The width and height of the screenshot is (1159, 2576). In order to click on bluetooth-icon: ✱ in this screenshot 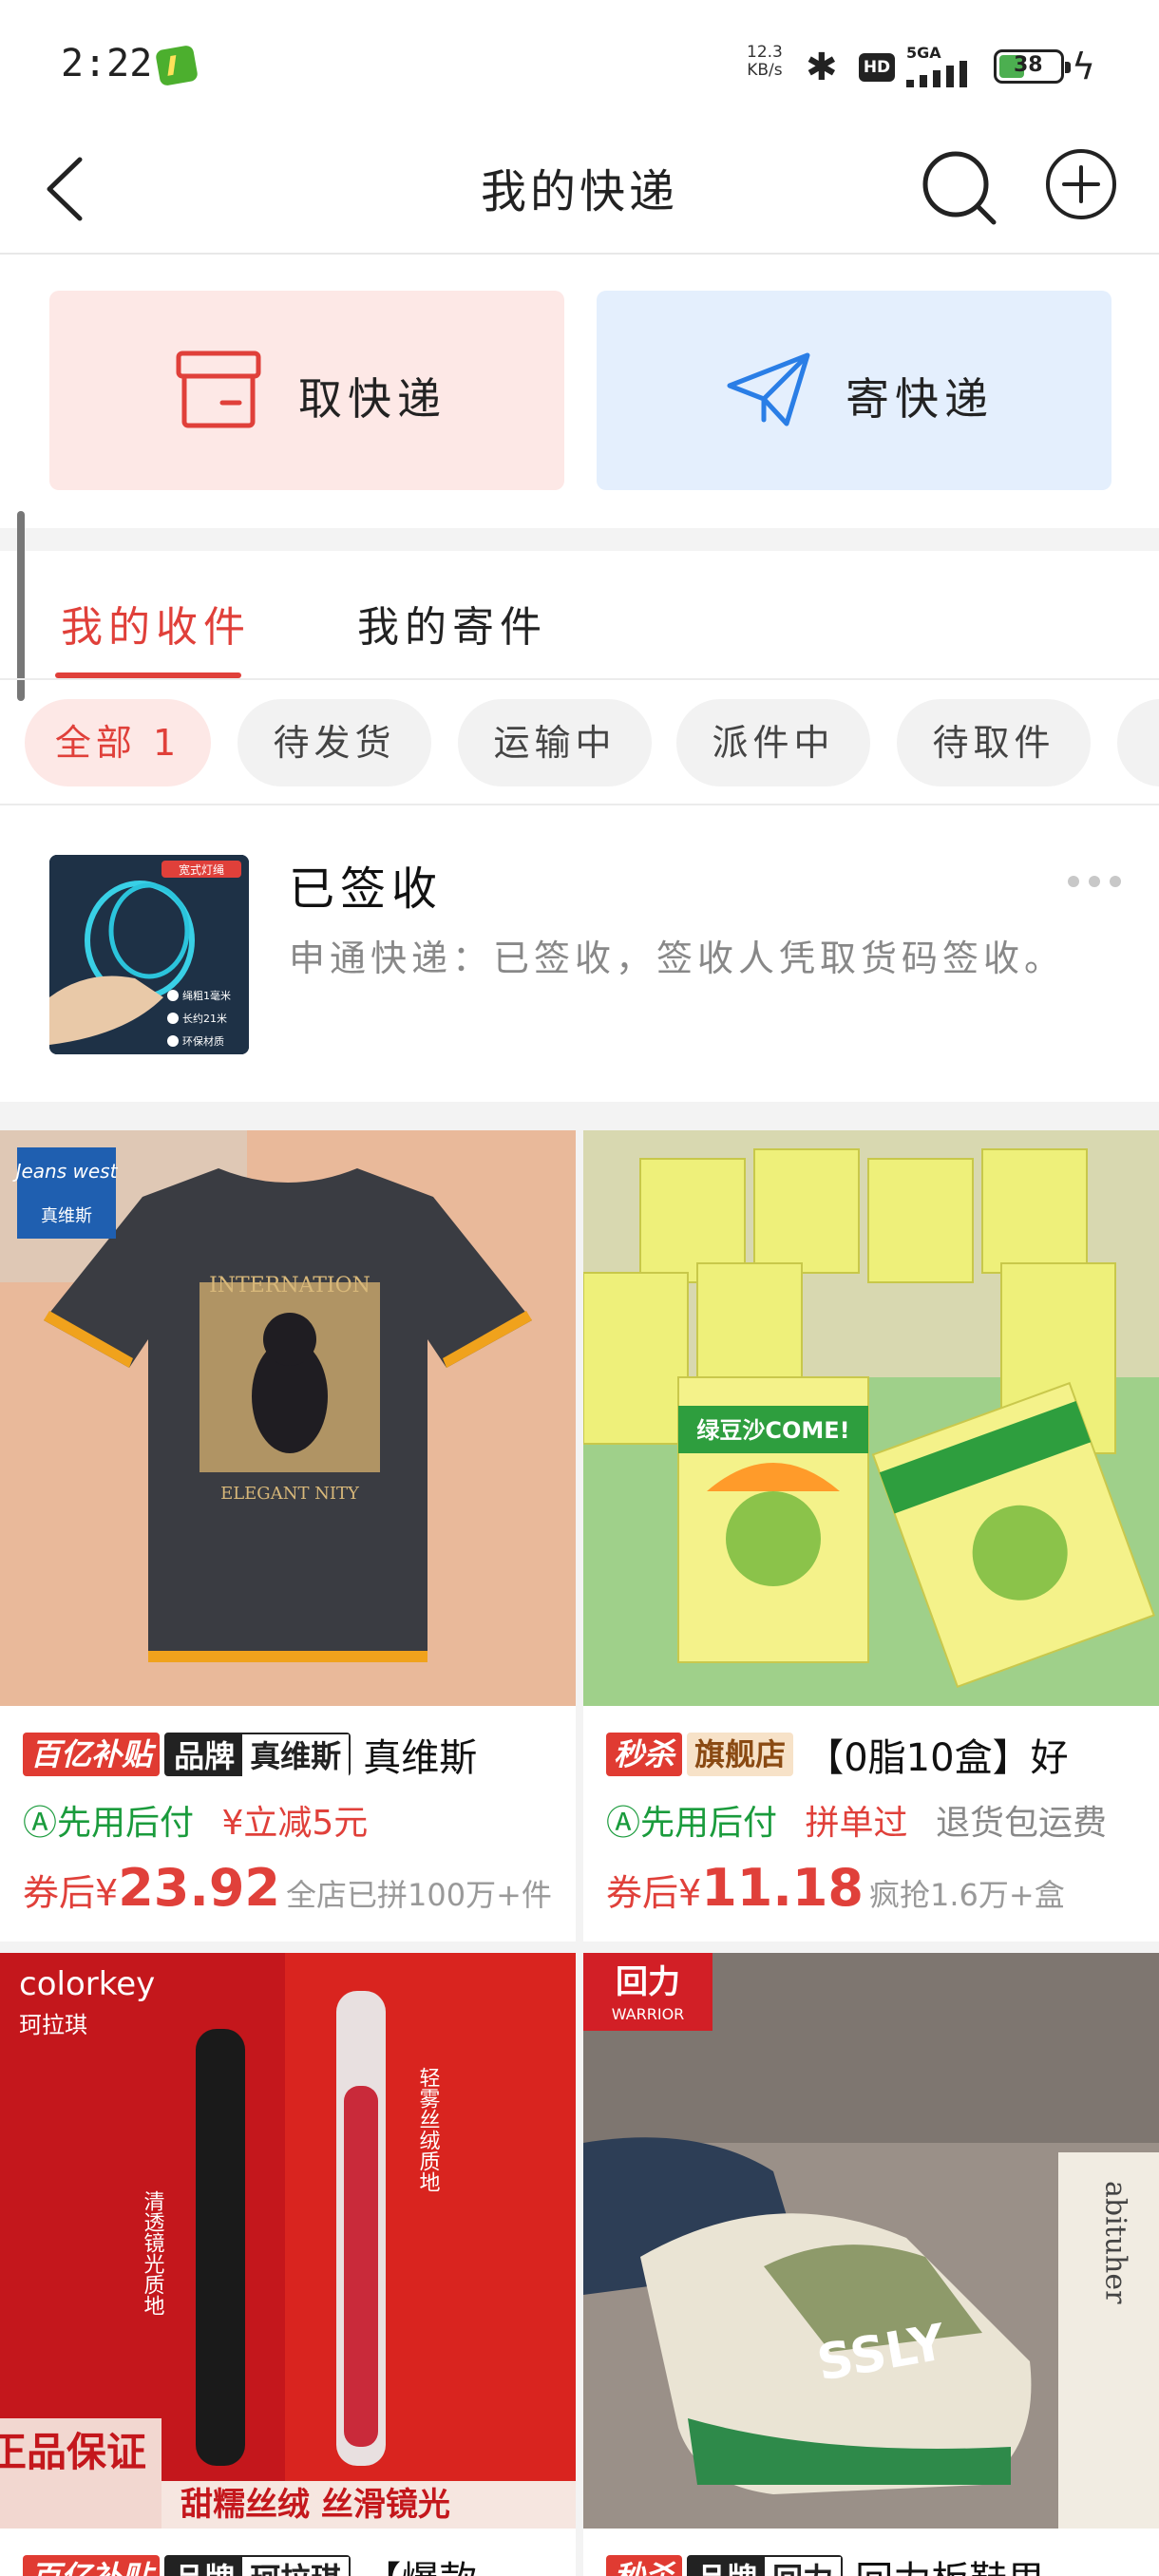, I will do `click(822, 67)`.